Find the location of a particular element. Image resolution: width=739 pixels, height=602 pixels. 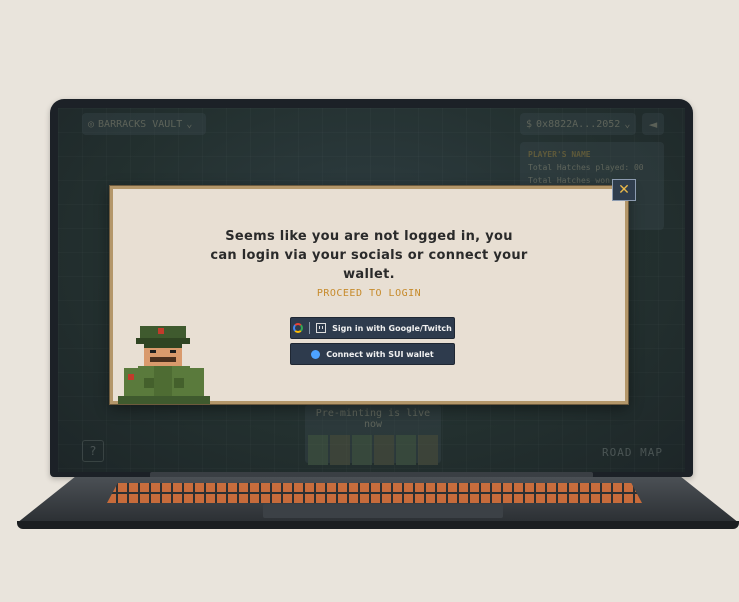

speaker-icon: ◄ is located at coordinates (653, 124).